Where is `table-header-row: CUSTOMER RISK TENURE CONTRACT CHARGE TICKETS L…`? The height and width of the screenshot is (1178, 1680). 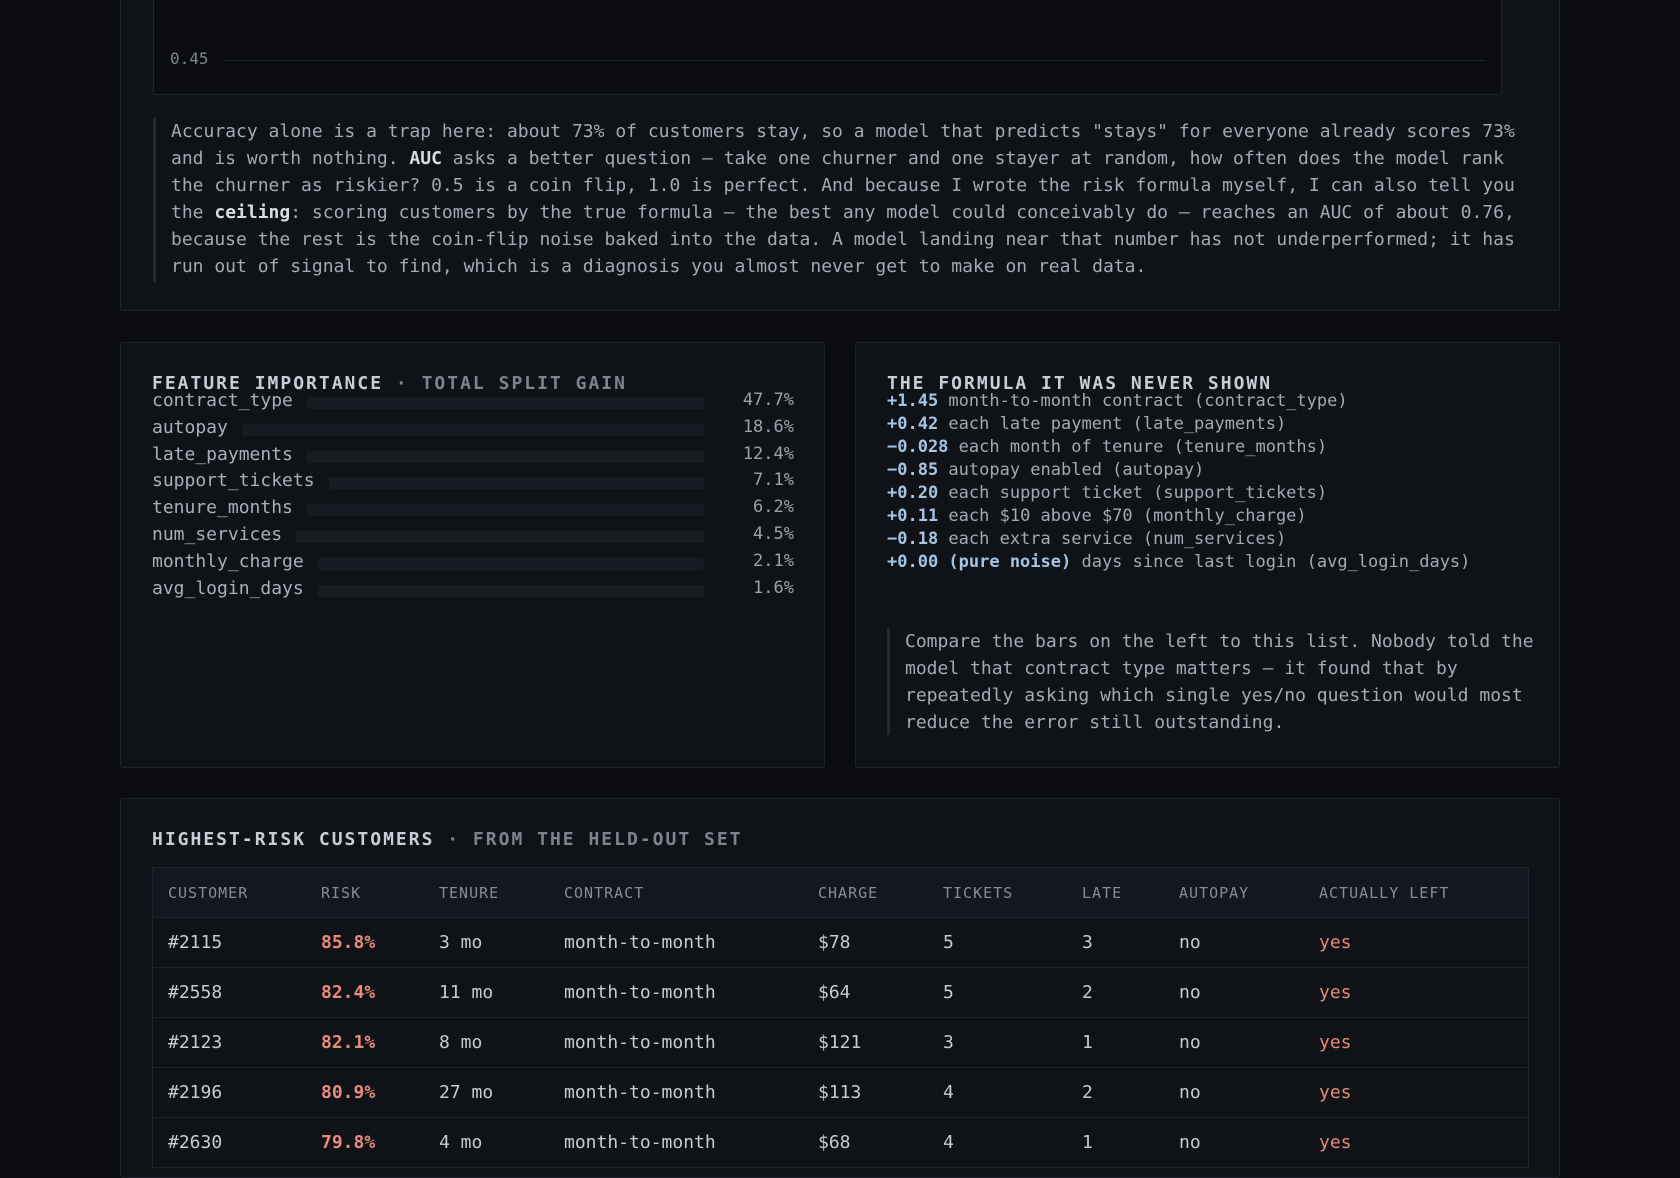 table-header-row: CUSTOMER RISK TENURE CONTRACT CHARGE TICKETS L… is located at coordinates (840, 893).